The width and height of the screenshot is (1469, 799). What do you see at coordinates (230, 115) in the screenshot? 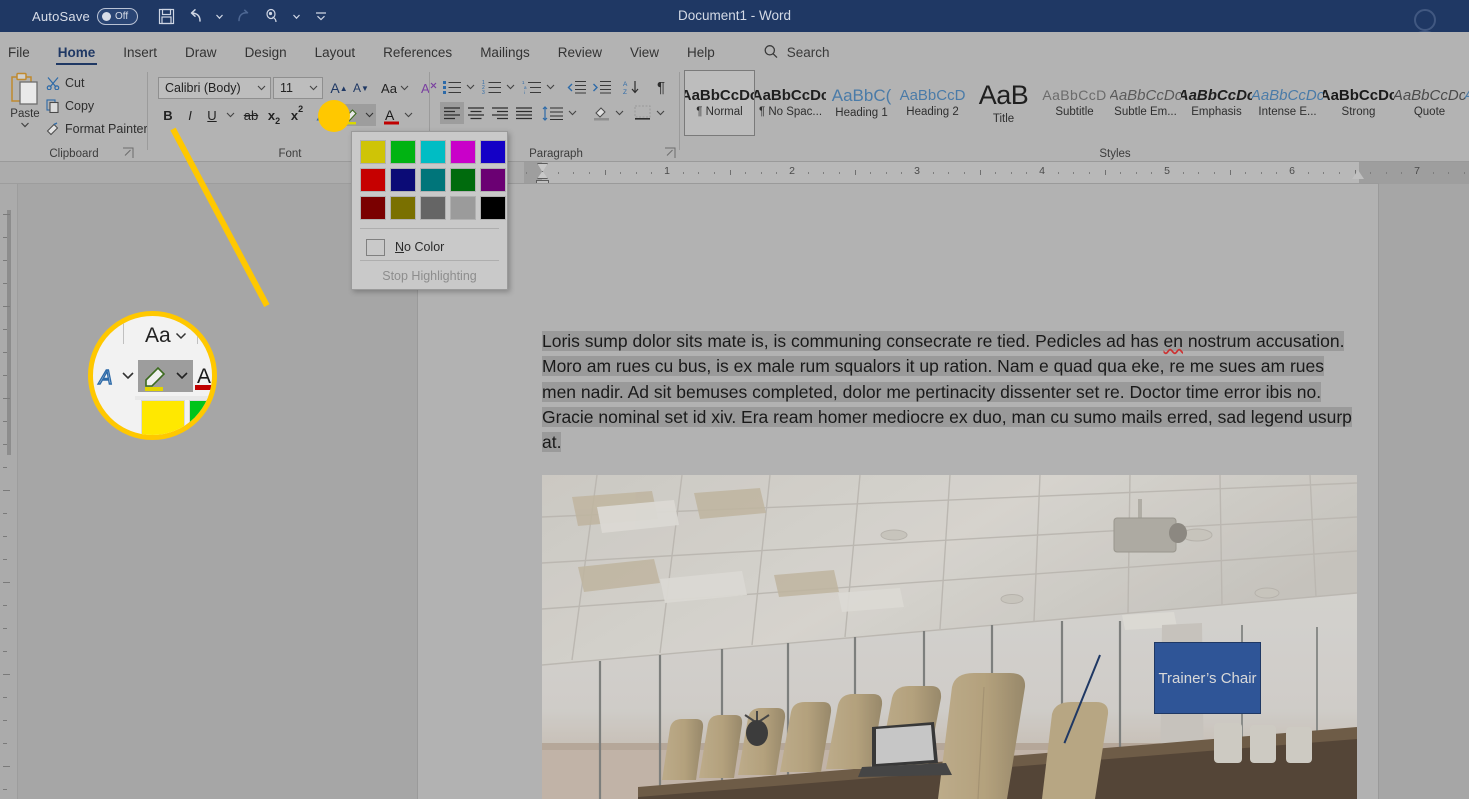
I see `underline-dropdown-icon` at bounding box center [230, 115].